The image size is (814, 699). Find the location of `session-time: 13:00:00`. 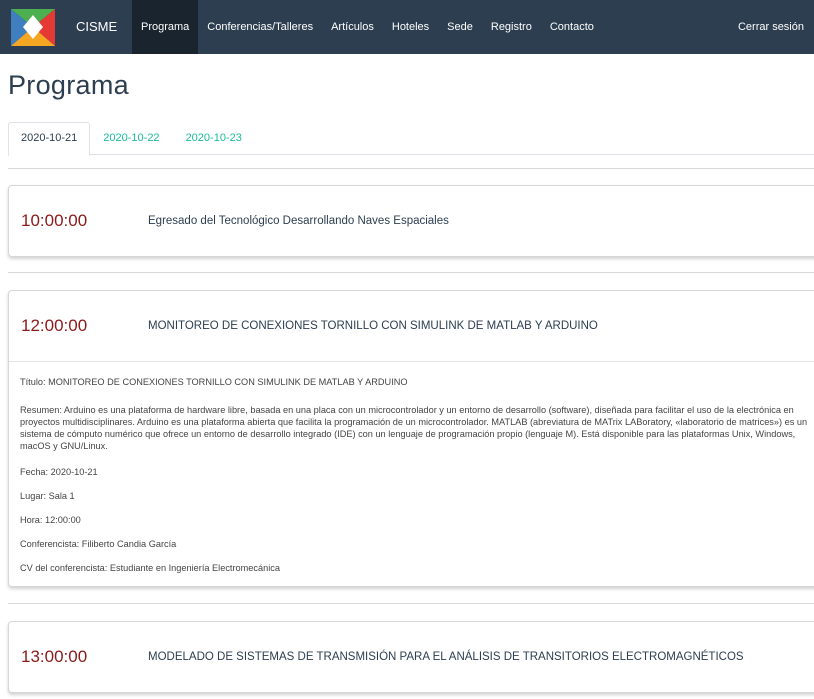

session-time: 13:00:00 is located at coordinates (54, 656).